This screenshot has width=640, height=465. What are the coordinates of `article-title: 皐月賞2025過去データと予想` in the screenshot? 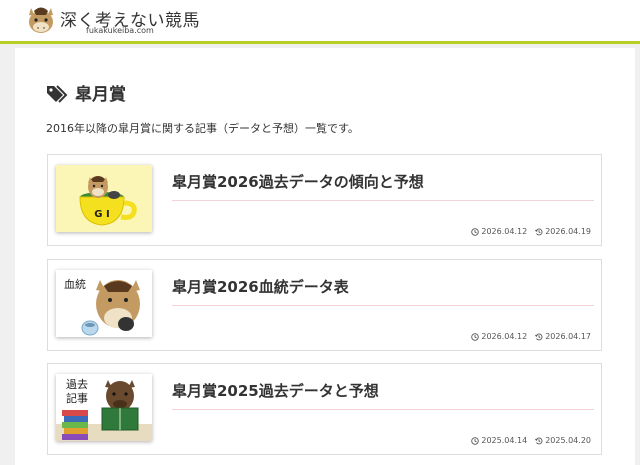 It's located at (275, 390).